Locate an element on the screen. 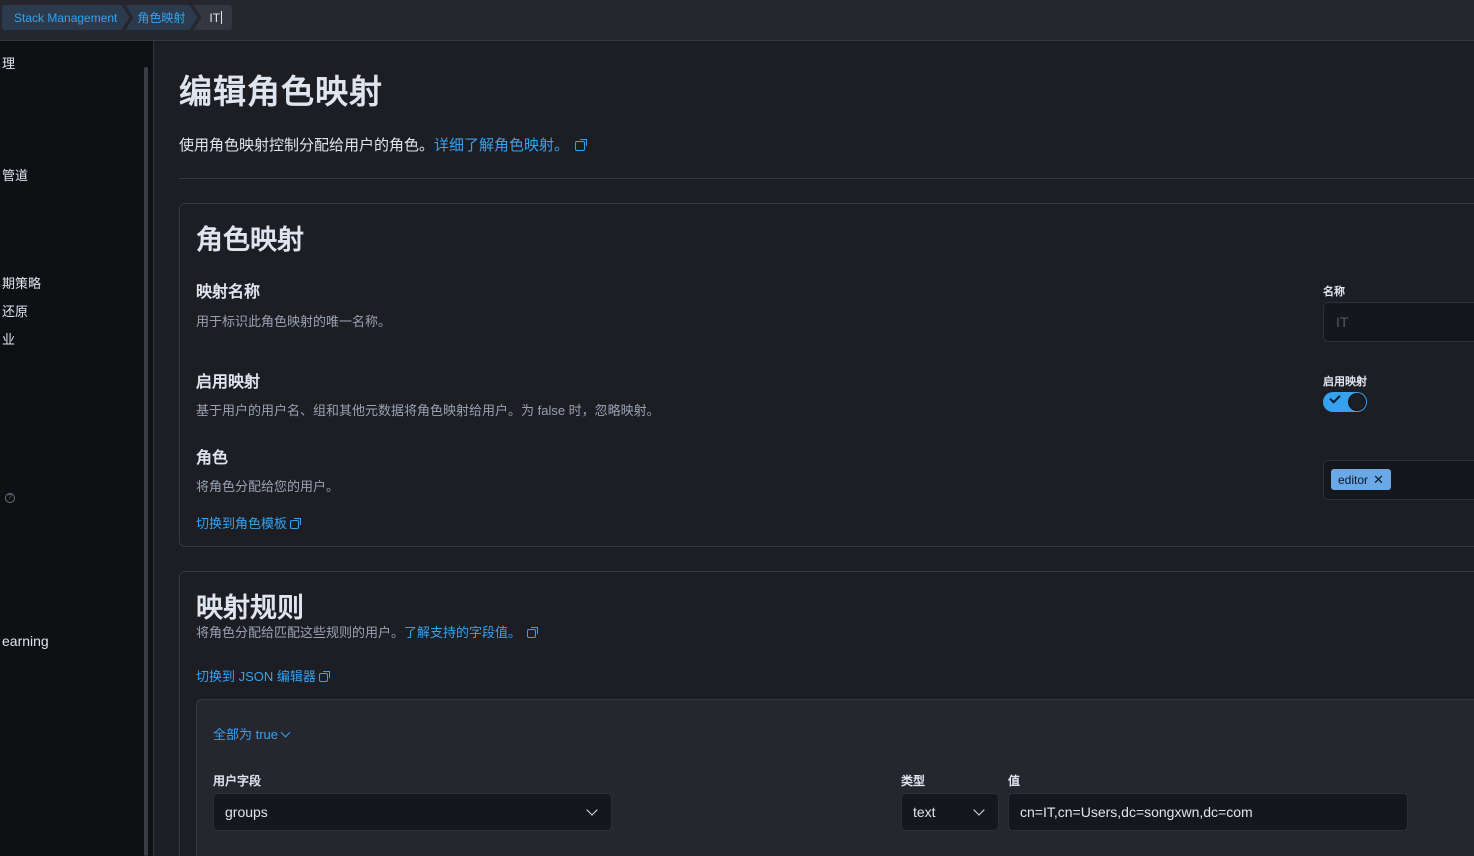 This screenshot has width=1474, height=856. sidenav-item-machine-learning: earning is located at coordinates (25, 641).